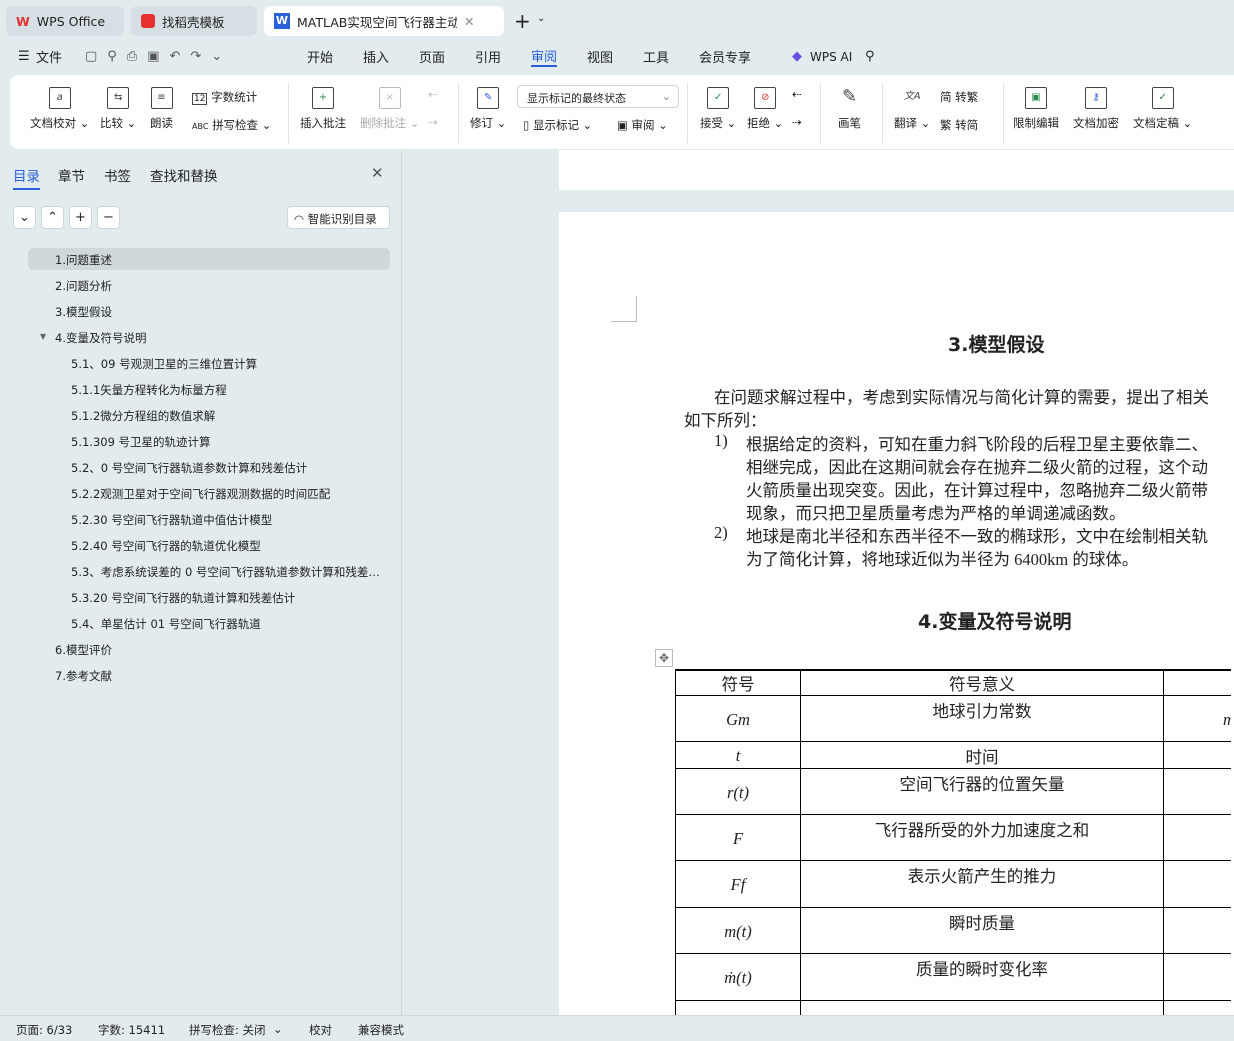 The image size is (1234, 1041). What do you see at coordinates (141, 442) in the screenshot?
I see `toc-item: 5.1.309 号卫星的轨迹计算` at bounding box center [141, 442].